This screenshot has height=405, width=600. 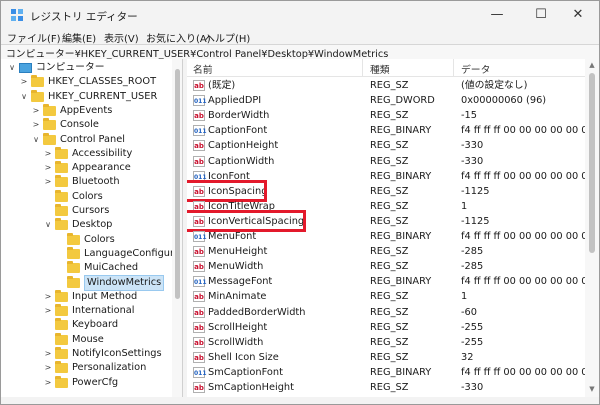 I want to click on tree-item: > Accessibility, so click(x=86, y=153).